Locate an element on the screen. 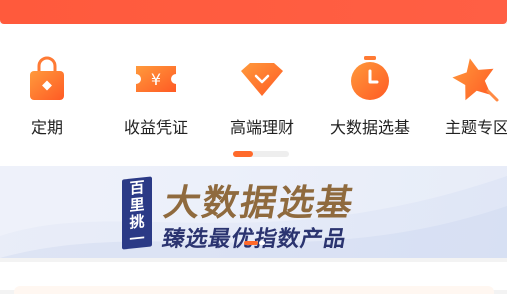  menu-item-label: 主题专区 is located at coordinates (475, 127).